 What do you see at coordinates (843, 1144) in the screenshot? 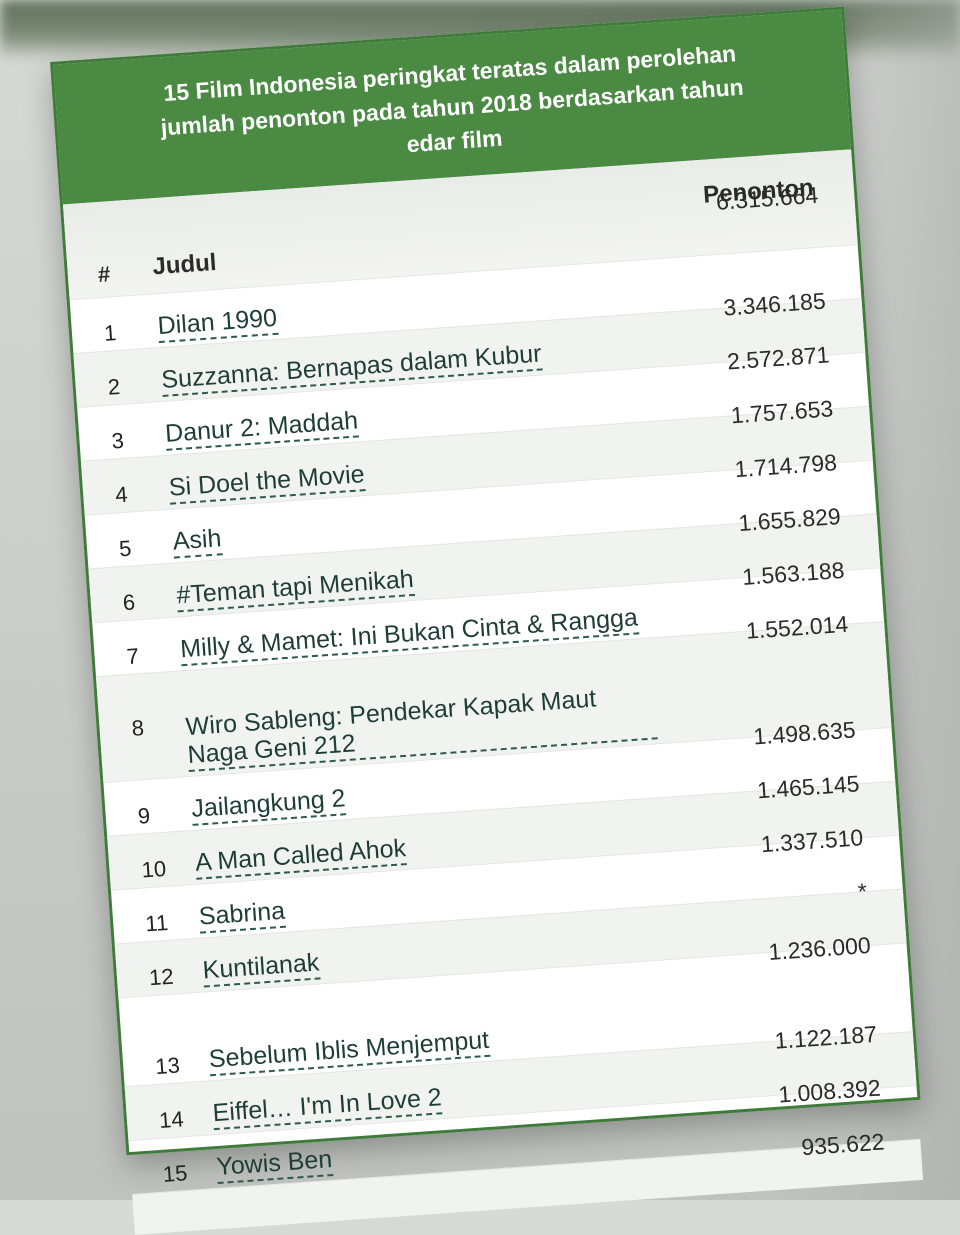
I see `row-viewers: 935.622` at bounding box center [843, 1144].